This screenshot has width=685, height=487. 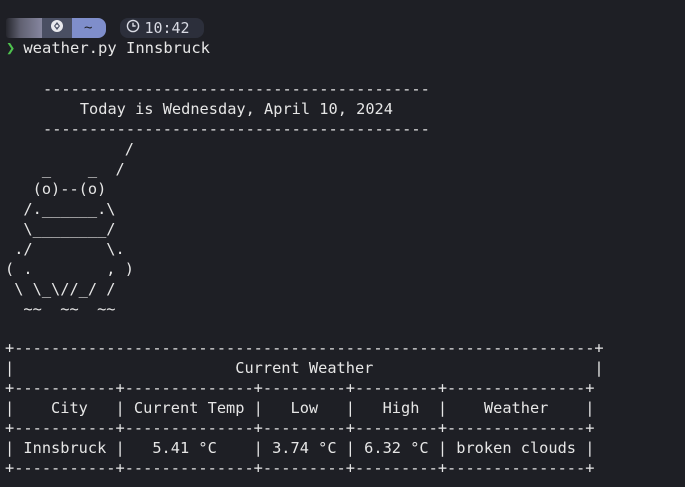 What do you see at coordinates (65, 169) in the screenshot?
I see `ascii-art-line: _ _ /` at bounding box center [65, 169].